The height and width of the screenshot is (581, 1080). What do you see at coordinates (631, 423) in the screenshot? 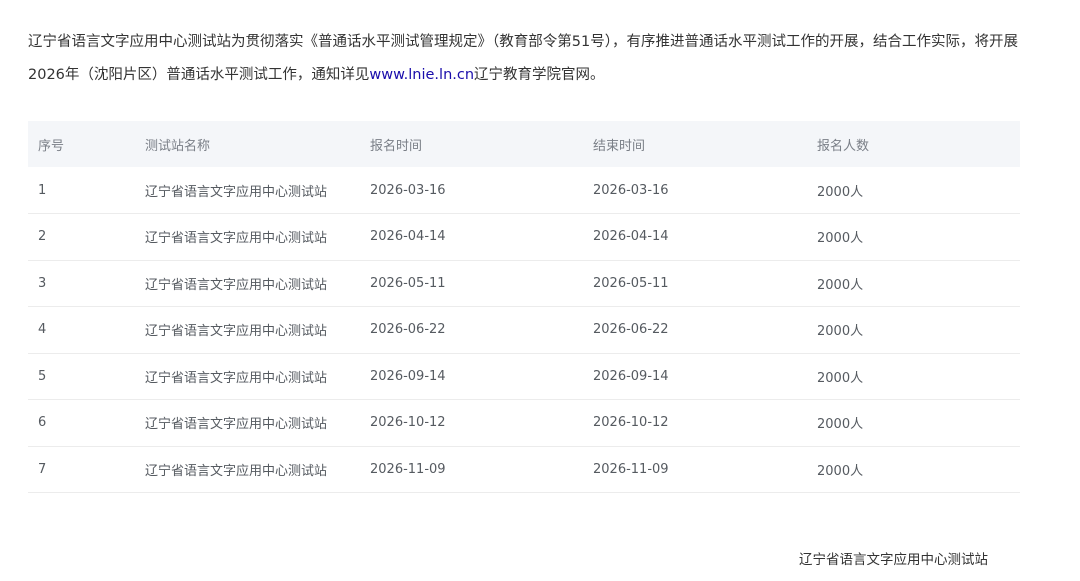
I see `cell-end-time: 2026-10-12` at bounding box center [631, 423].